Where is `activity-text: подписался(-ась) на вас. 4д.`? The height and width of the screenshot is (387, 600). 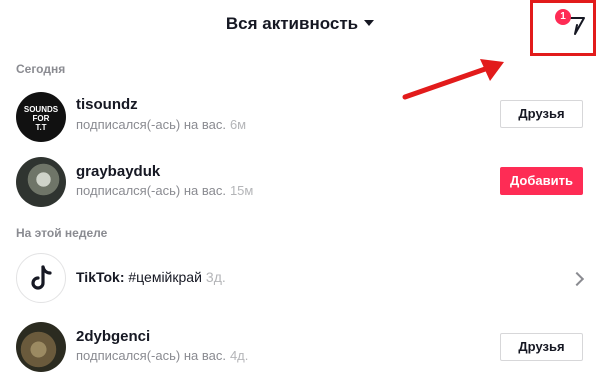 activity-text: подписался(-ась) на вас. 4д. is located at coordinates (162, 355).